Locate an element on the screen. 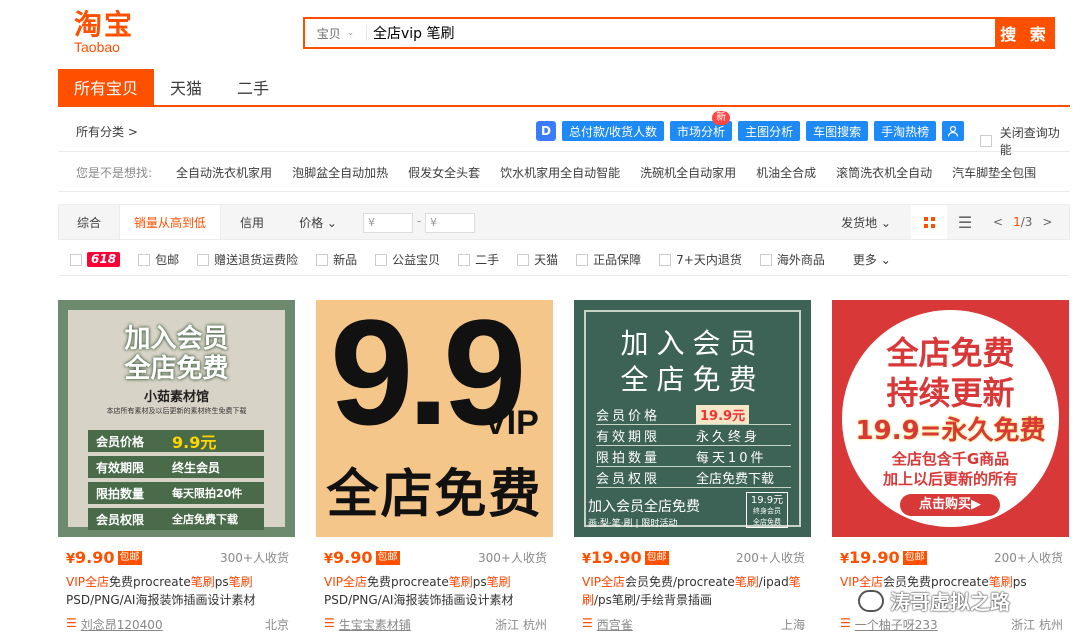  shop-link: 刘念昂120400 is located at coordinates (122, 624).